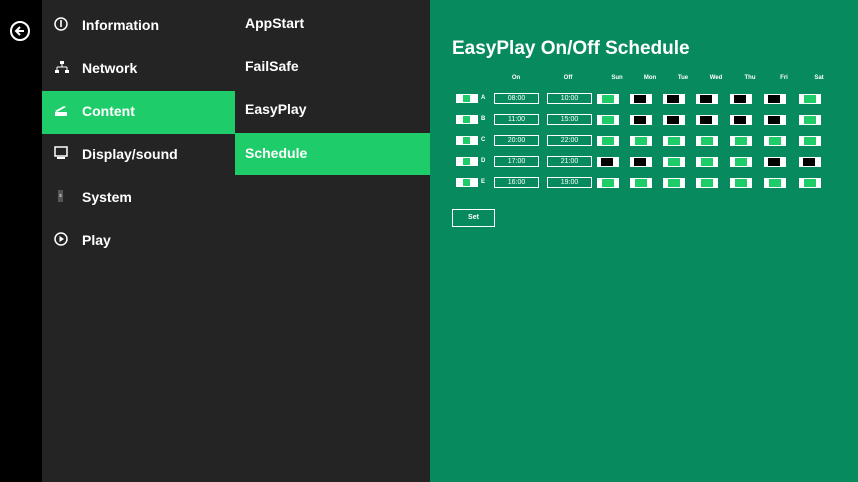  What do you see at coordinates (784, 78) in the screenshot?
I see `column-header-day: Fri` at bounding box center [784, 78].